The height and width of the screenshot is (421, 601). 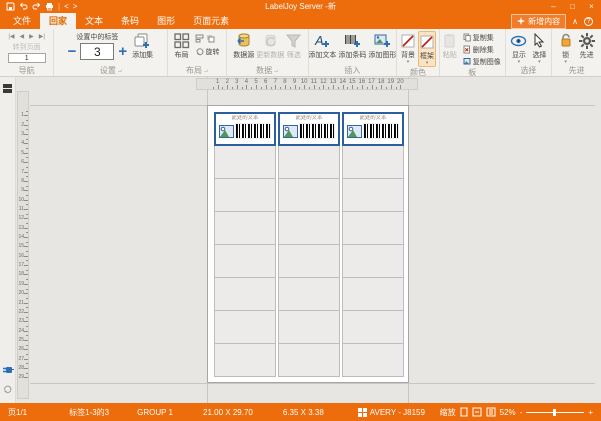 What do you see at coordinates (23, 6) in the screenshot?
I see `undo-icon` at bounding box center [23, 6].